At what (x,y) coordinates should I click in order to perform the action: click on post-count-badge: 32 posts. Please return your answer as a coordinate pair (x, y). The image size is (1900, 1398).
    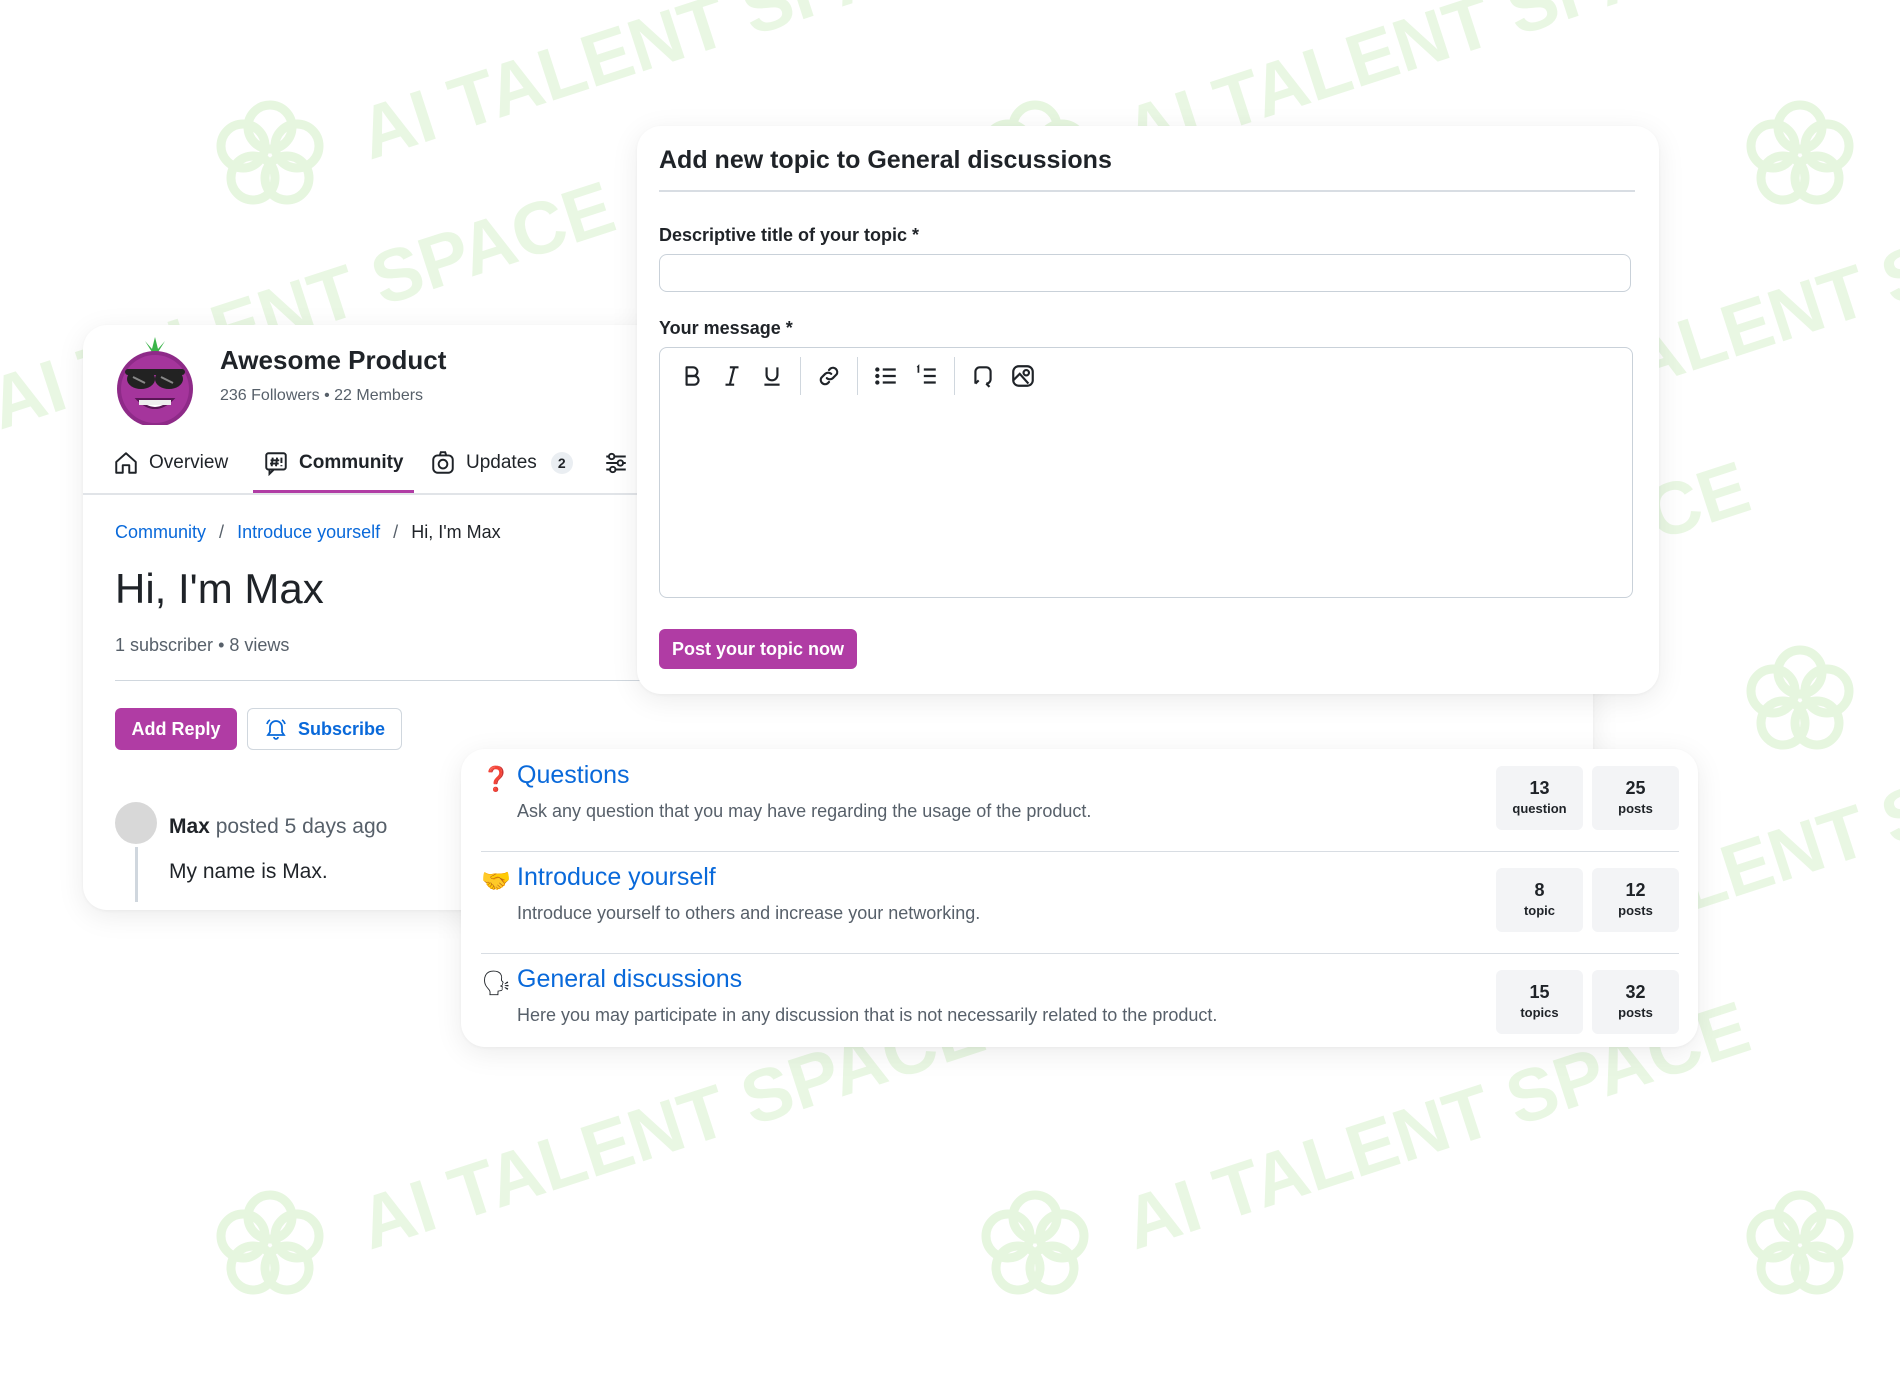
    Looking at the image, I should click on (1635, 1002).